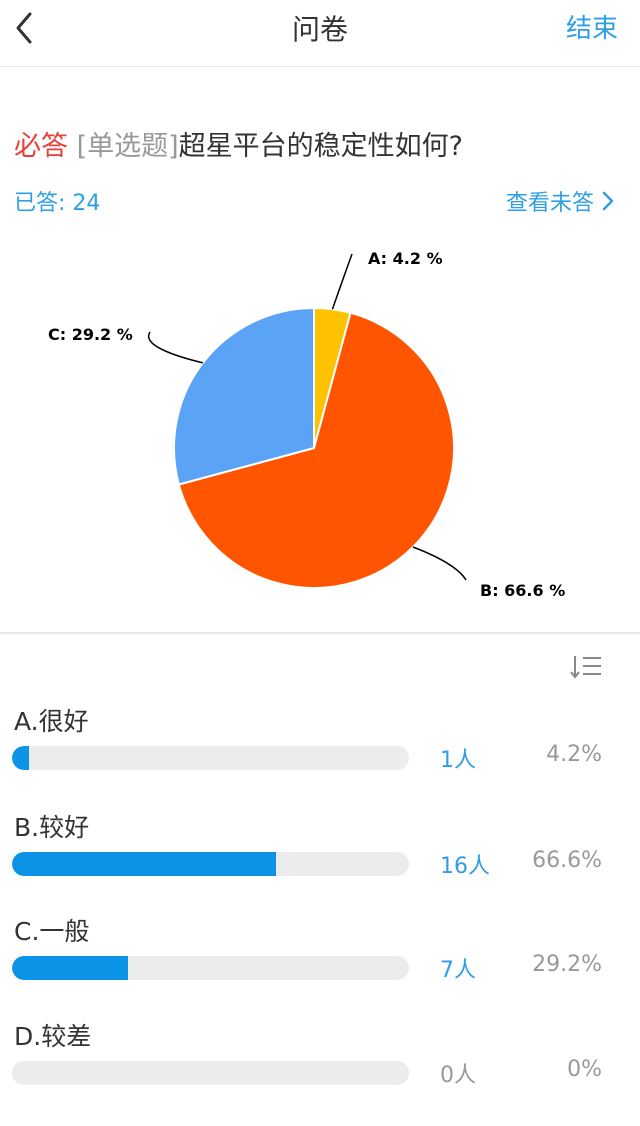 This screenshot has width=640, height=1126. Describe the element at coordinates (458, 968) in the screenshot. I see `option-count: 7人` at that location.